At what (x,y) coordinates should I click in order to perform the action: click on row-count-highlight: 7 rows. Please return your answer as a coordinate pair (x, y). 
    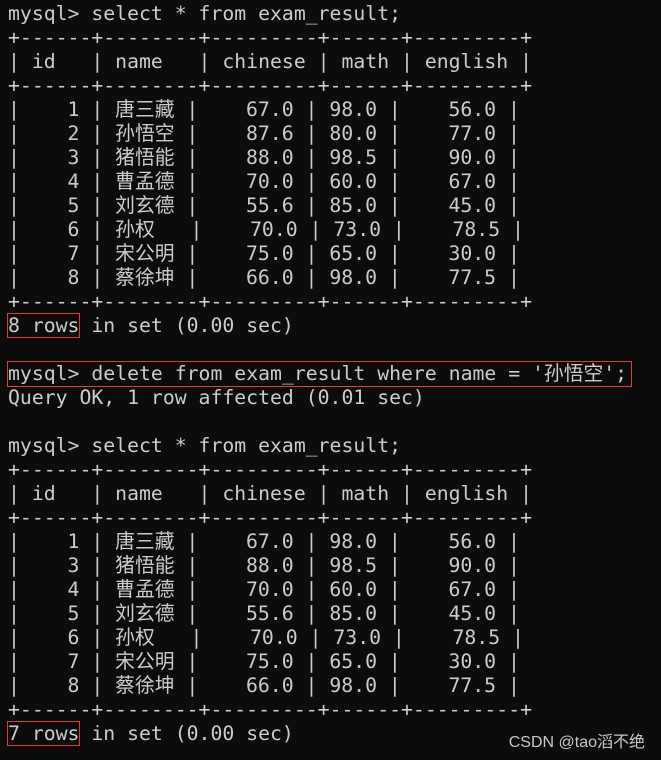
    Looking at the image, I should click on (43, 733).